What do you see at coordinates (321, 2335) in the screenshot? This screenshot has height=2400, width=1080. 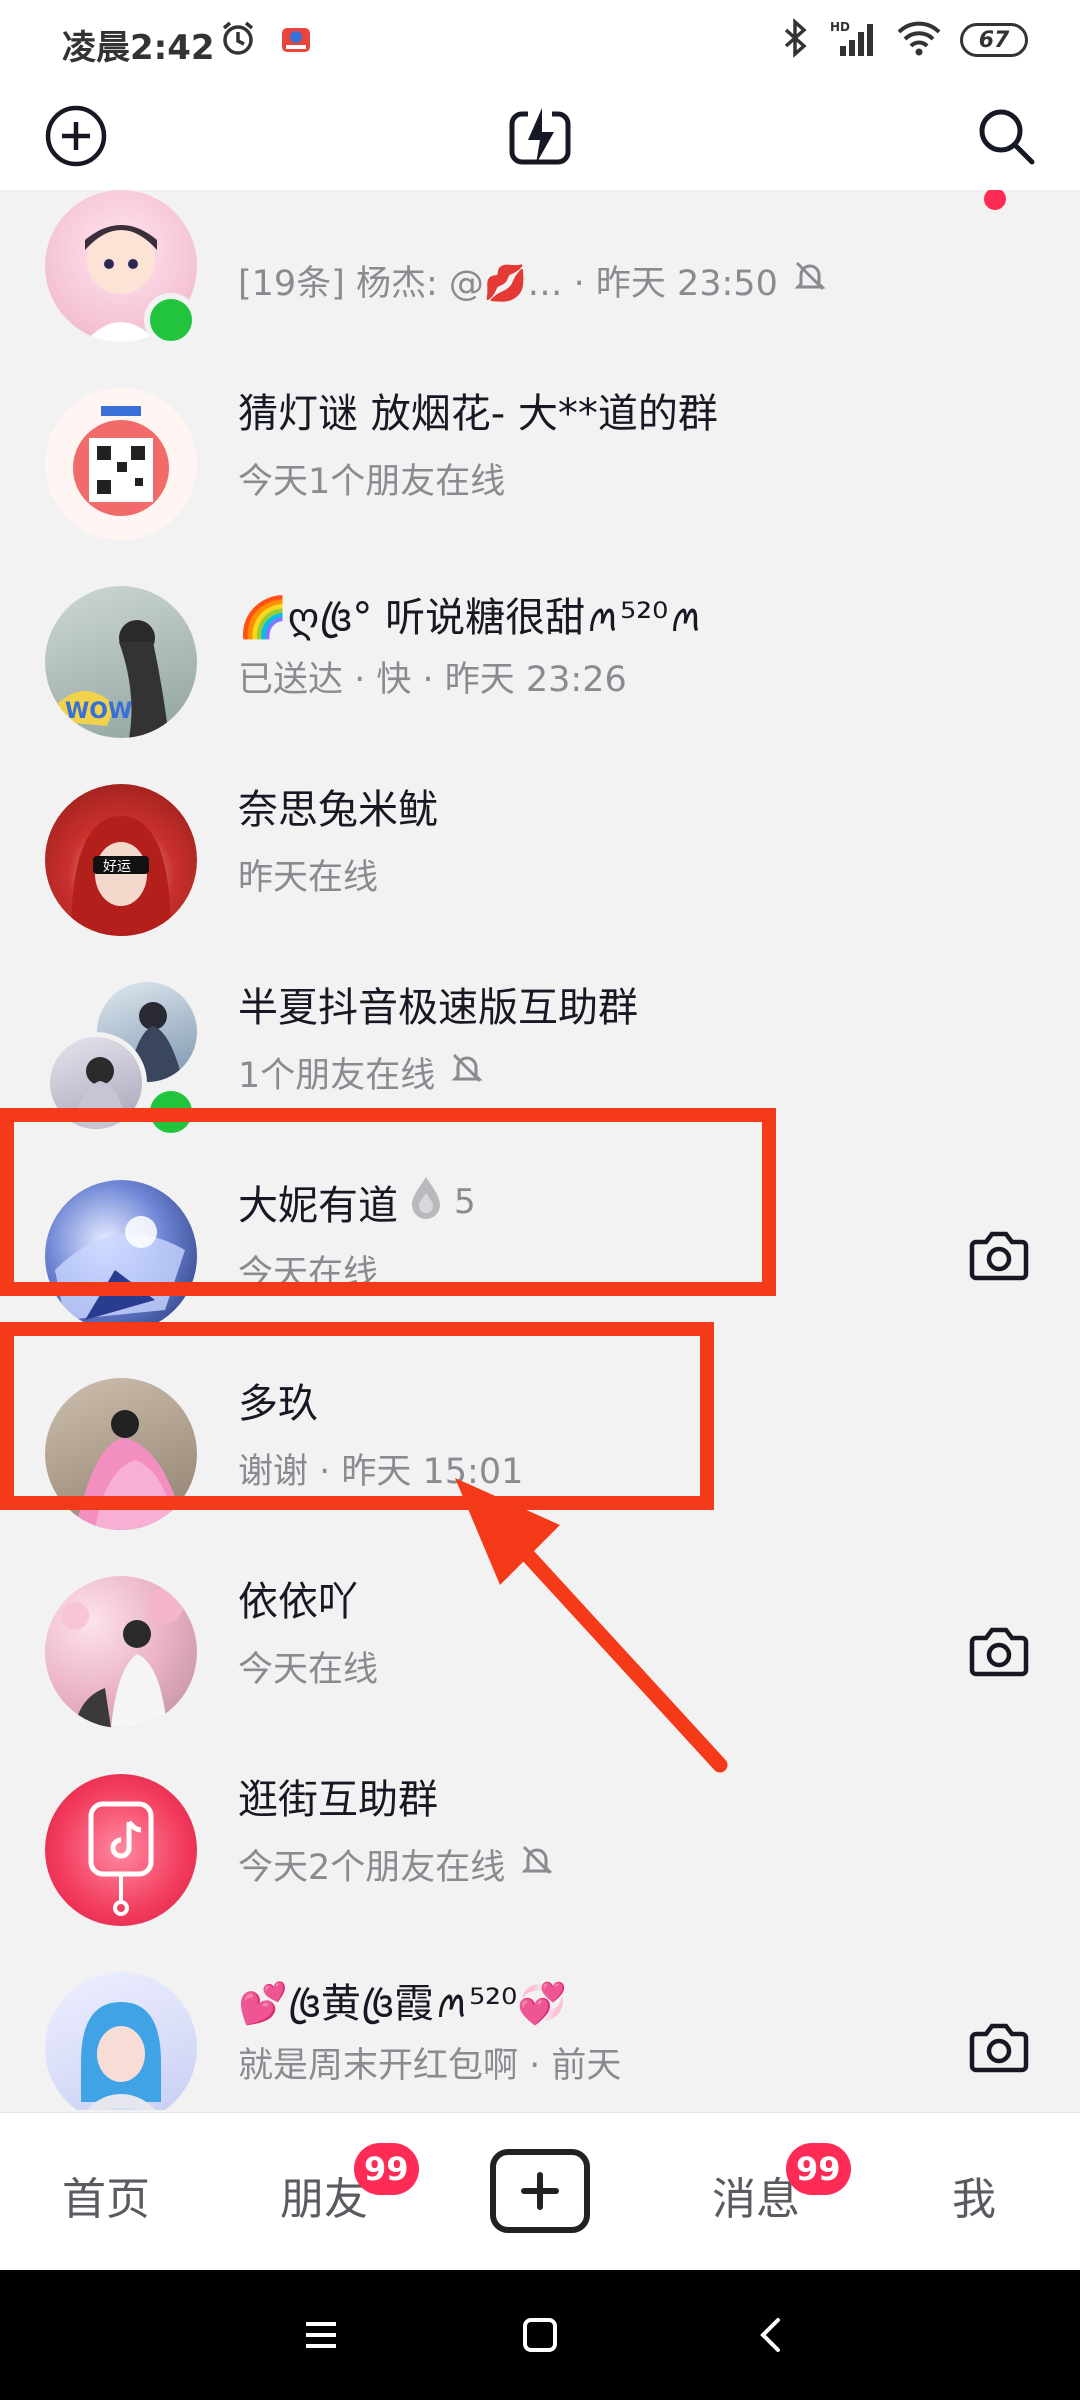 I see `menu-icon` at bounding box center [321, 2335].